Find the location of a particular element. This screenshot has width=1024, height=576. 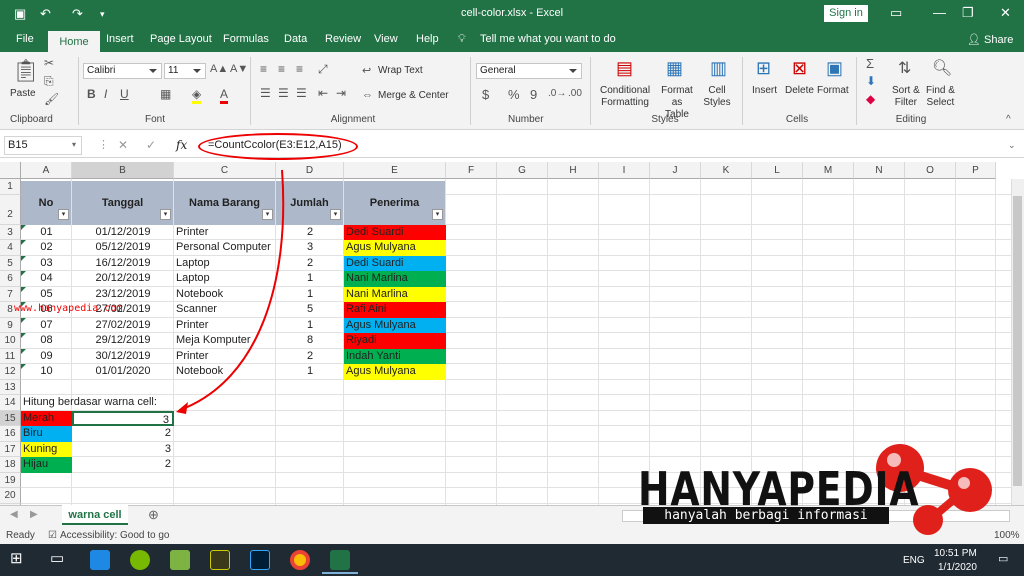

sheet-tab-warna-cell: warna cell is located at coordinates (95, 515).